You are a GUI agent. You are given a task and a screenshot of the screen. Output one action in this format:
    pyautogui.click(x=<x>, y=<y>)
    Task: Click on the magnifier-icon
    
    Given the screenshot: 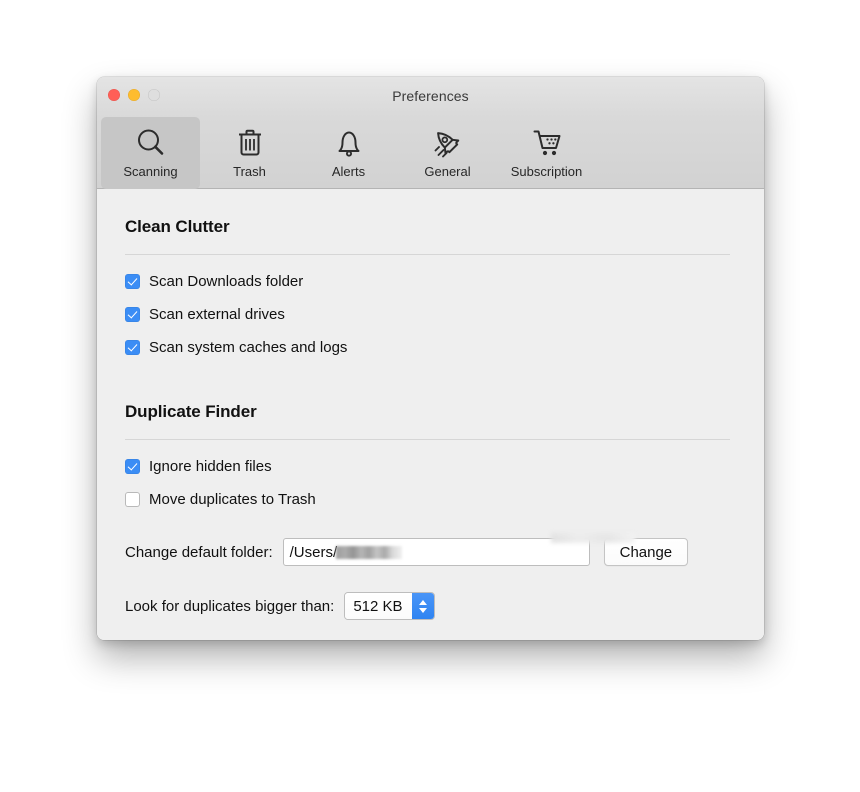 What is the action you would take?
    pyautogui.click(x=151, y=143)
    